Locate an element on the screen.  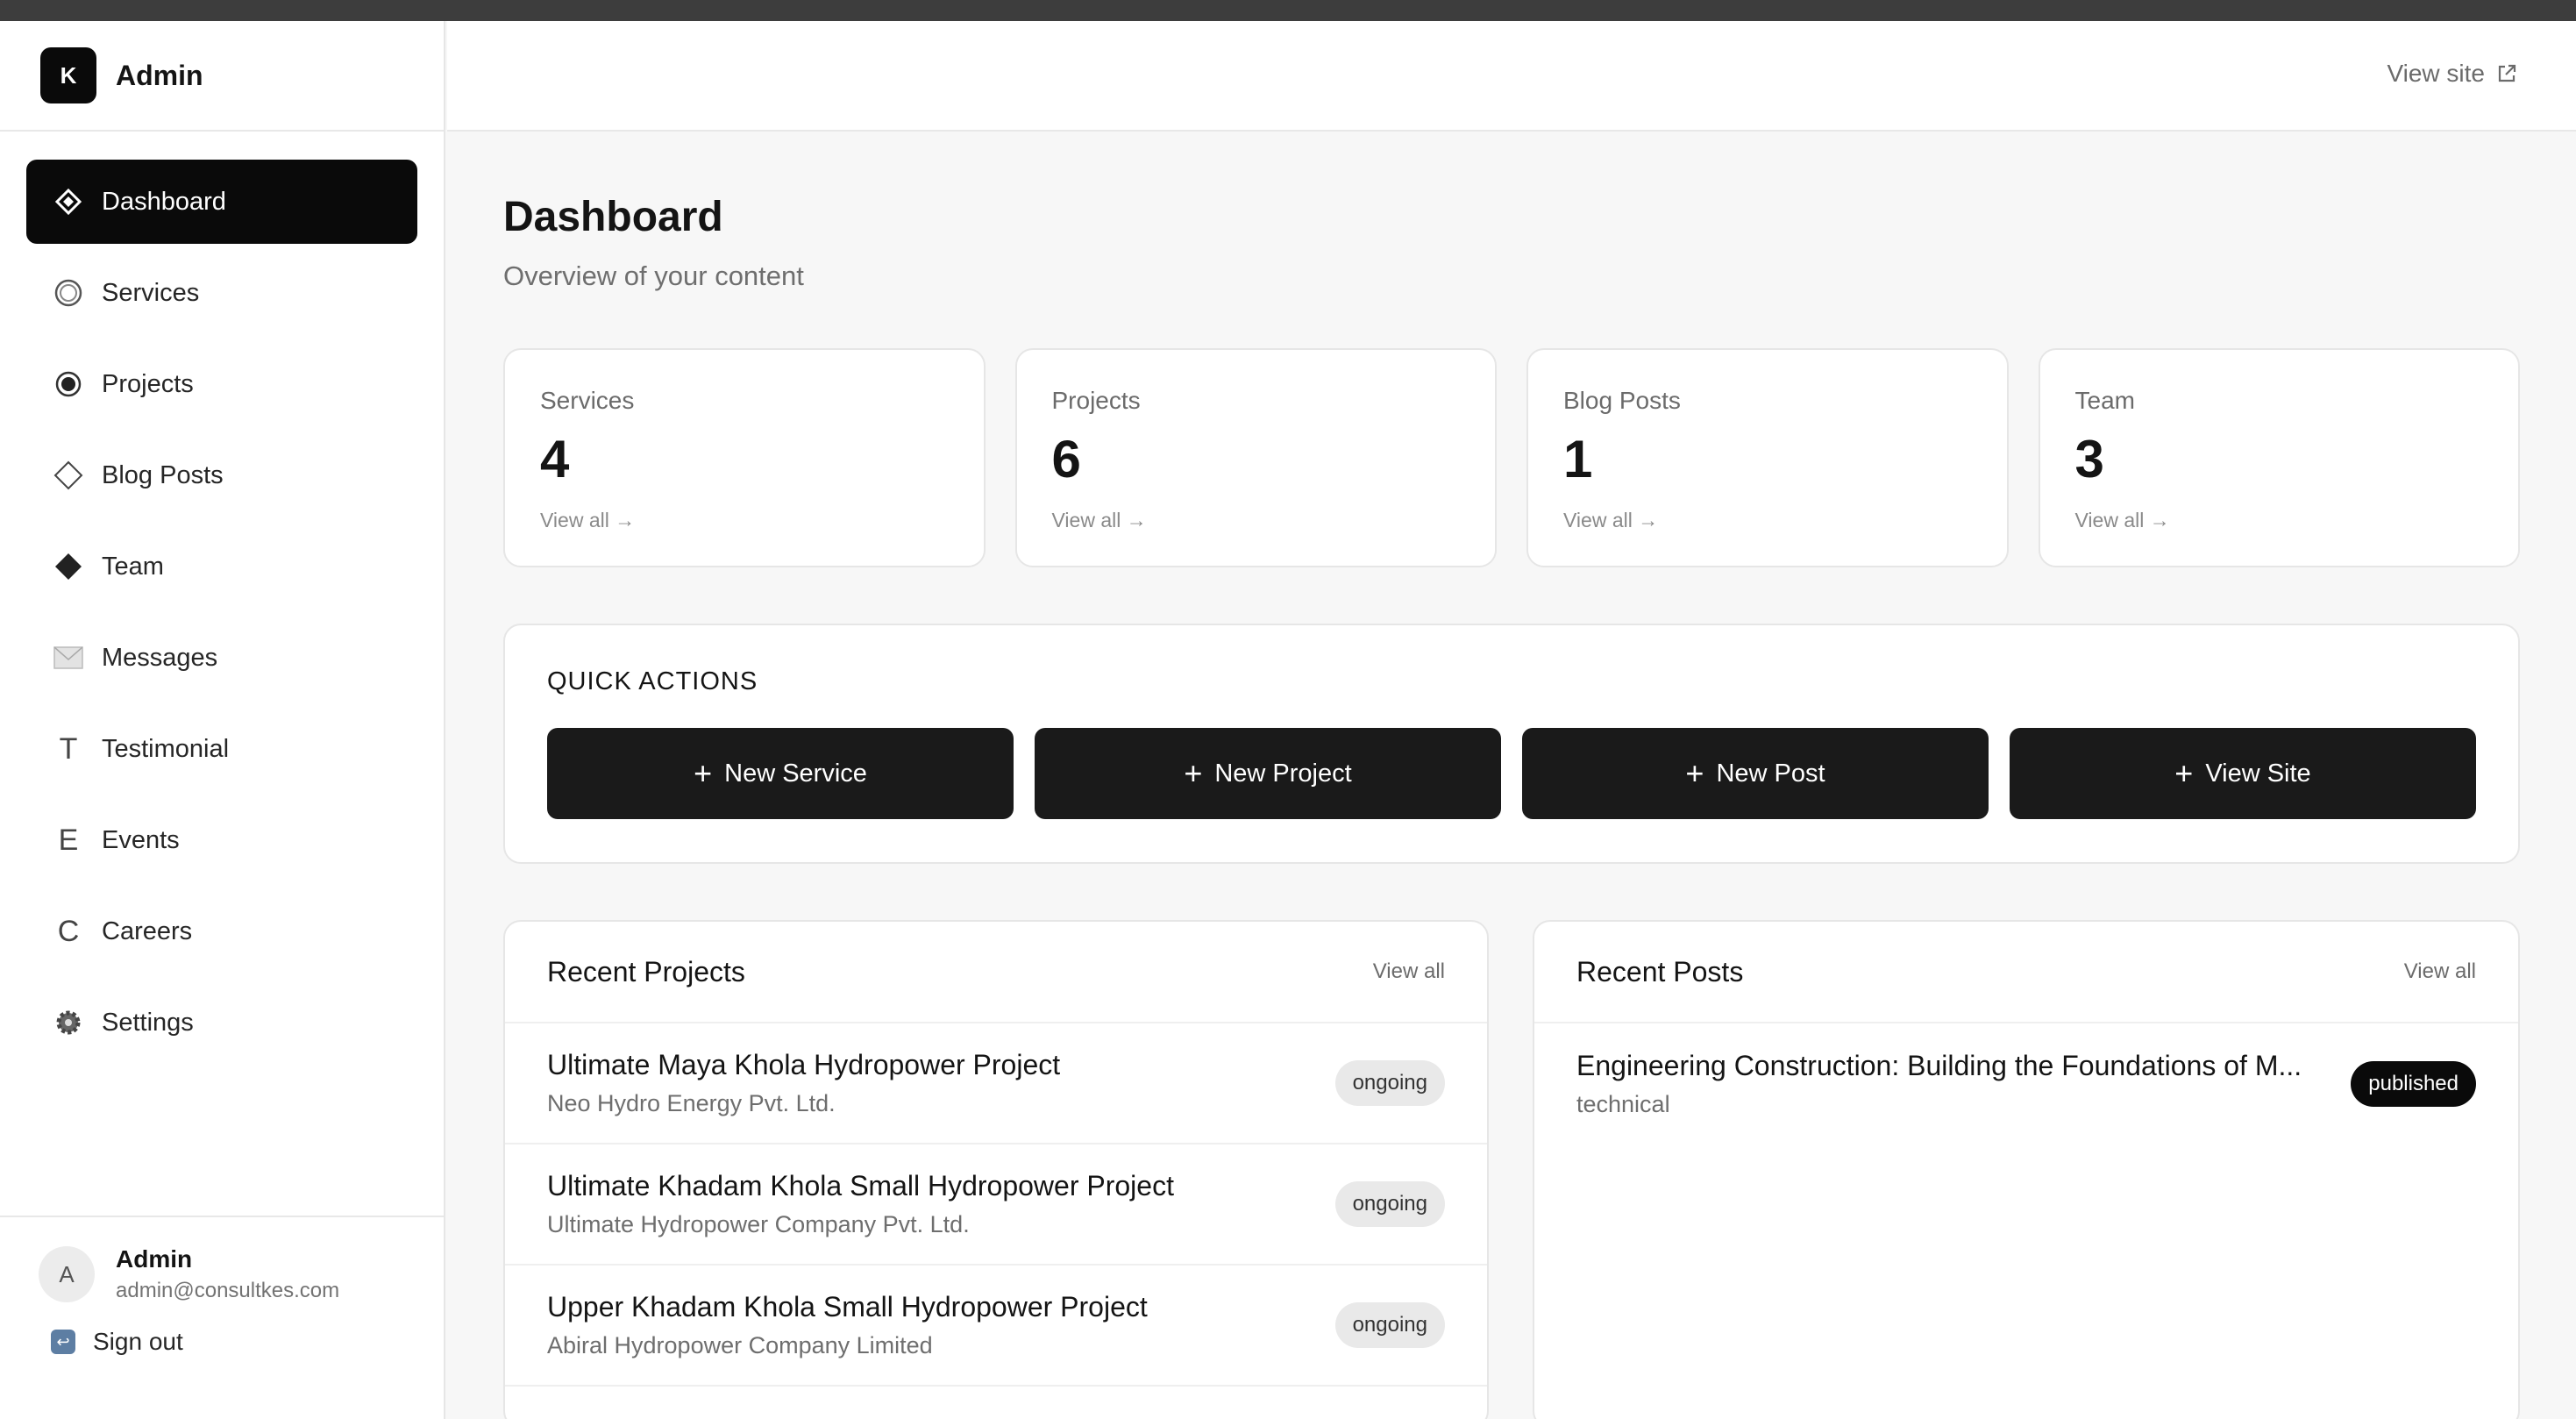
project-client: Abiral Hydropower Company Limited is located at coordinates (740, 1345).